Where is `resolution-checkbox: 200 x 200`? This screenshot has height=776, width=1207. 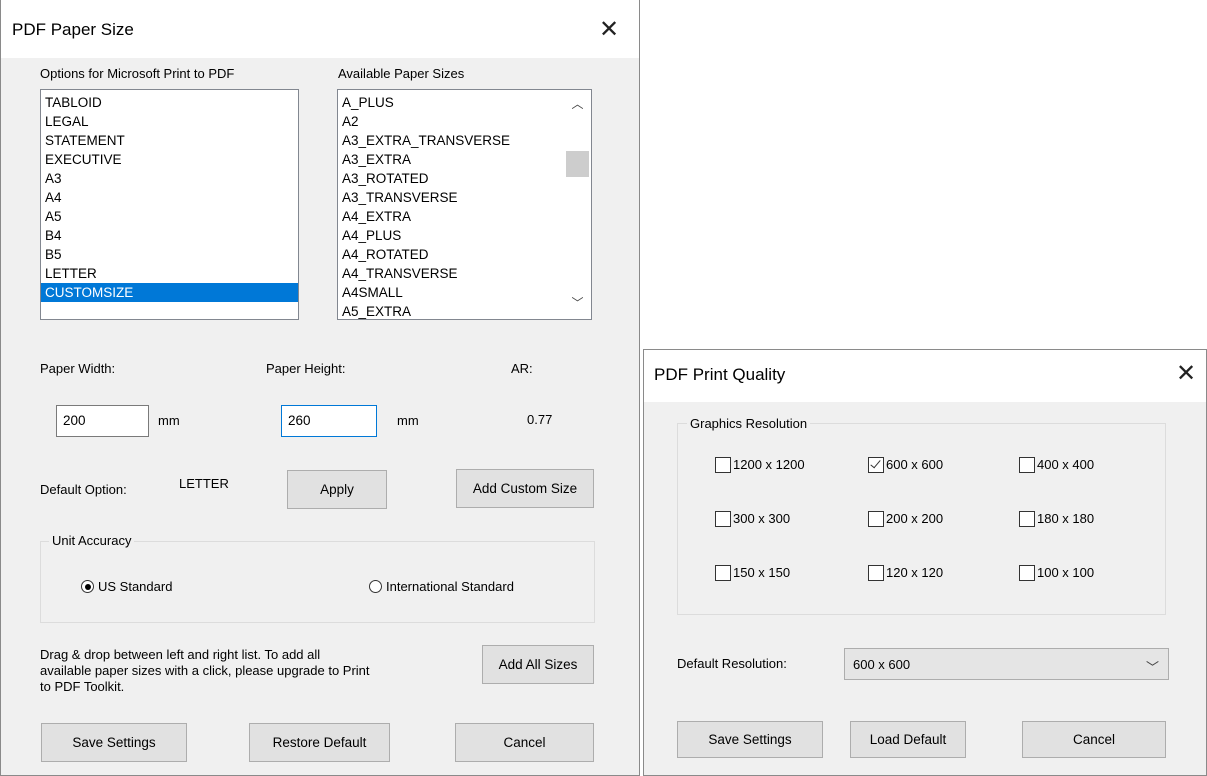 resolution-checkbox: 200 x 200 is located at coordinates (905, 518).